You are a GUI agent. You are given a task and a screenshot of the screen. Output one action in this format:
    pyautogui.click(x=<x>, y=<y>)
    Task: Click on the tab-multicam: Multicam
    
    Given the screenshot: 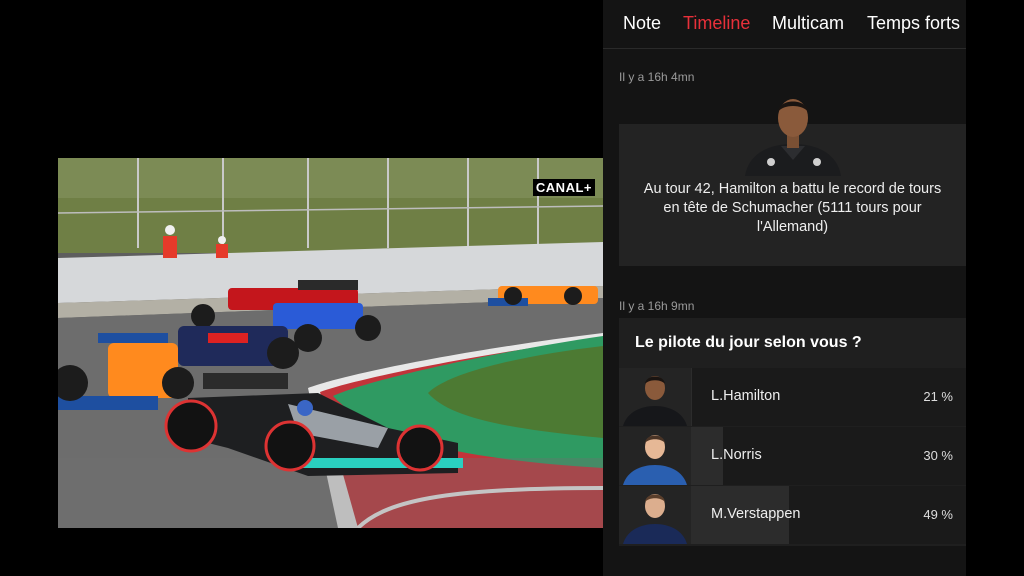 What is the action you would take?
    pyautogui.click(x=808, y=23)
    